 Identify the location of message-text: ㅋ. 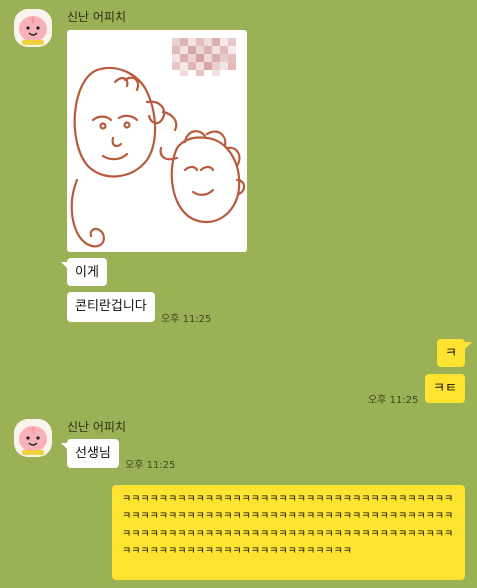
(451, 353).